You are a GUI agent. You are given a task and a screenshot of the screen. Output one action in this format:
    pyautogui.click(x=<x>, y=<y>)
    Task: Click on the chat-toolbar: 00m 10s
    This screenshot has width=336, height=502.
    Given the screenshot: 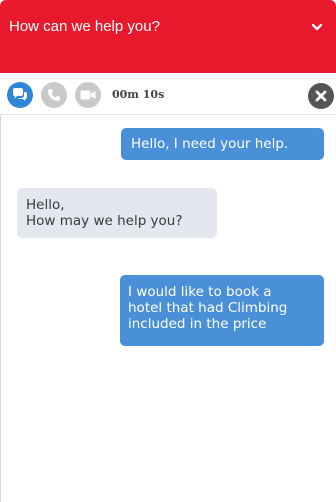 What is the action you would take?
    pyautogui.click(x=168, y=94)
    